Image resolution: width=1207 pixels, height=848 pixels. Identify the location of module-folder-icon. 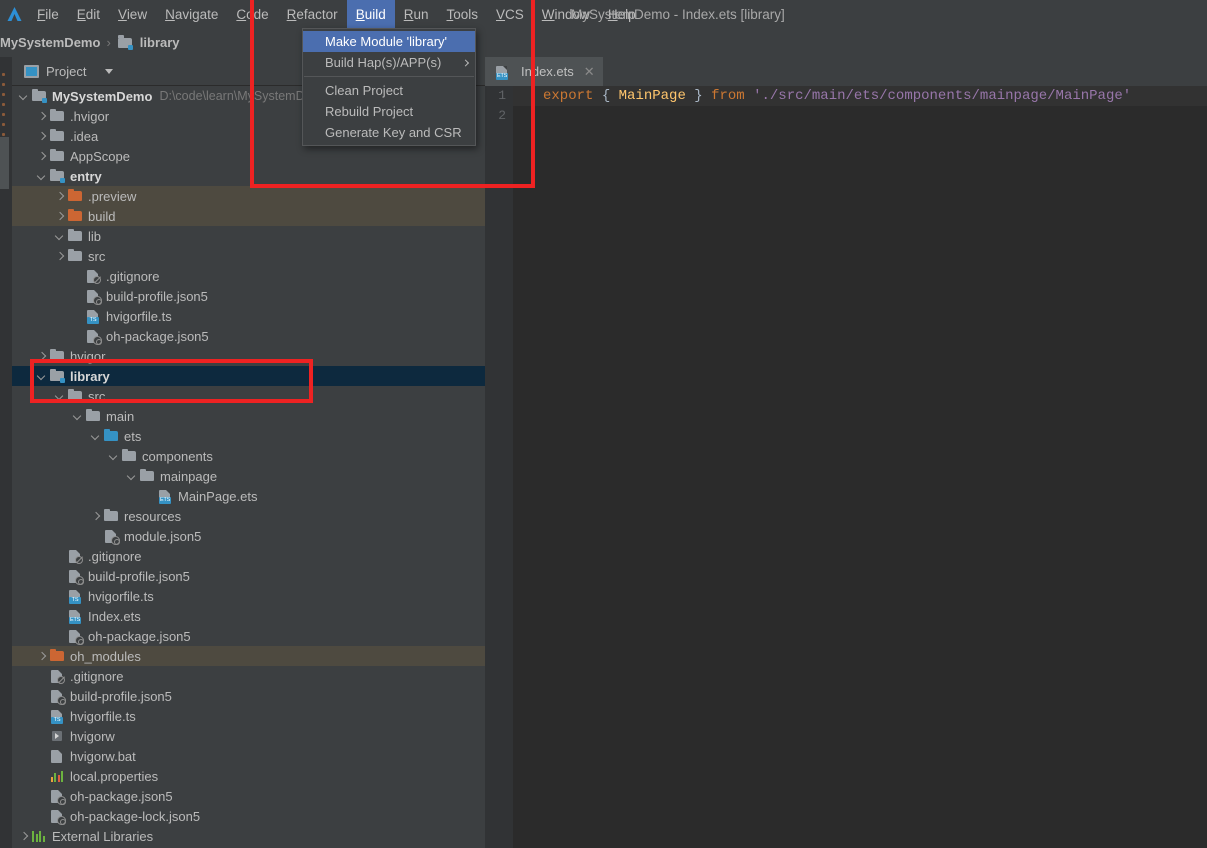
(125, 43).